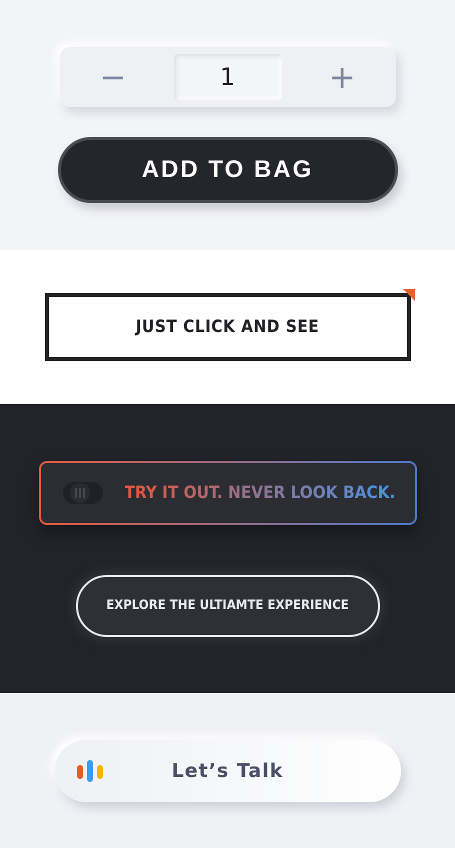 This screenshot has width=455, height=848. Describe the element at coordinates (228, 605) in the screenshot. I see `explore-button: EXPLORE THE ULTIAMTE EXPERIENCE` at that location.